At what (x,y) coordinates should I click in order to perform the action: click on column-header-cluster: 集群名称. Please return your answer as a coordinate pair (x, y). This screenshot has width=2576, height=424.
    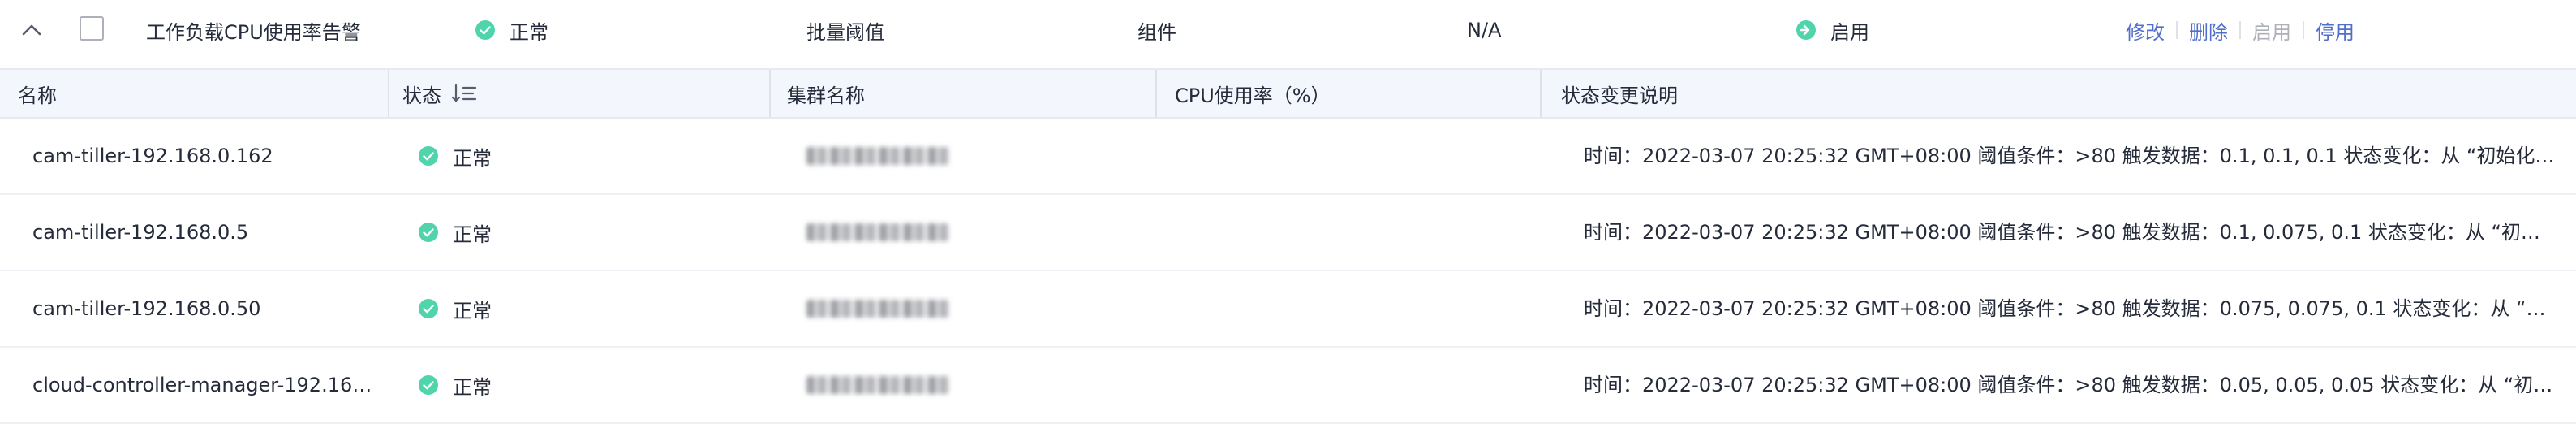
    Looking at the image, I should click on (826, 95).